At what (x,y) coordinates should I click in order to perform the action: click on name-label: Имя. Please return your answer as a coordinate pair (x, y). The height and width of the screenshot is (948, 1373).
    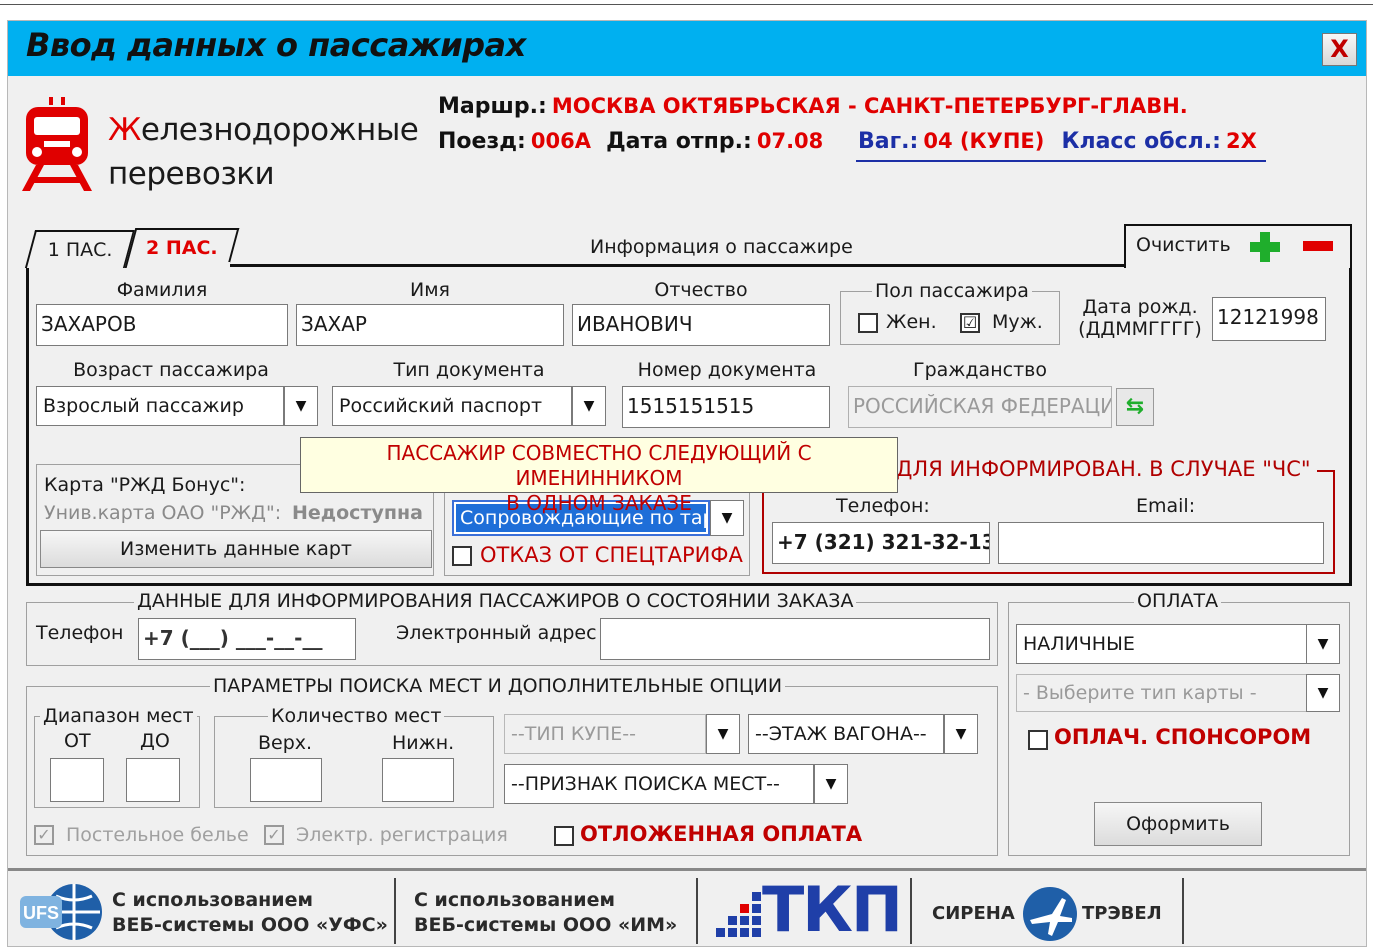
    Looking at the image, I should click on (430, 290).